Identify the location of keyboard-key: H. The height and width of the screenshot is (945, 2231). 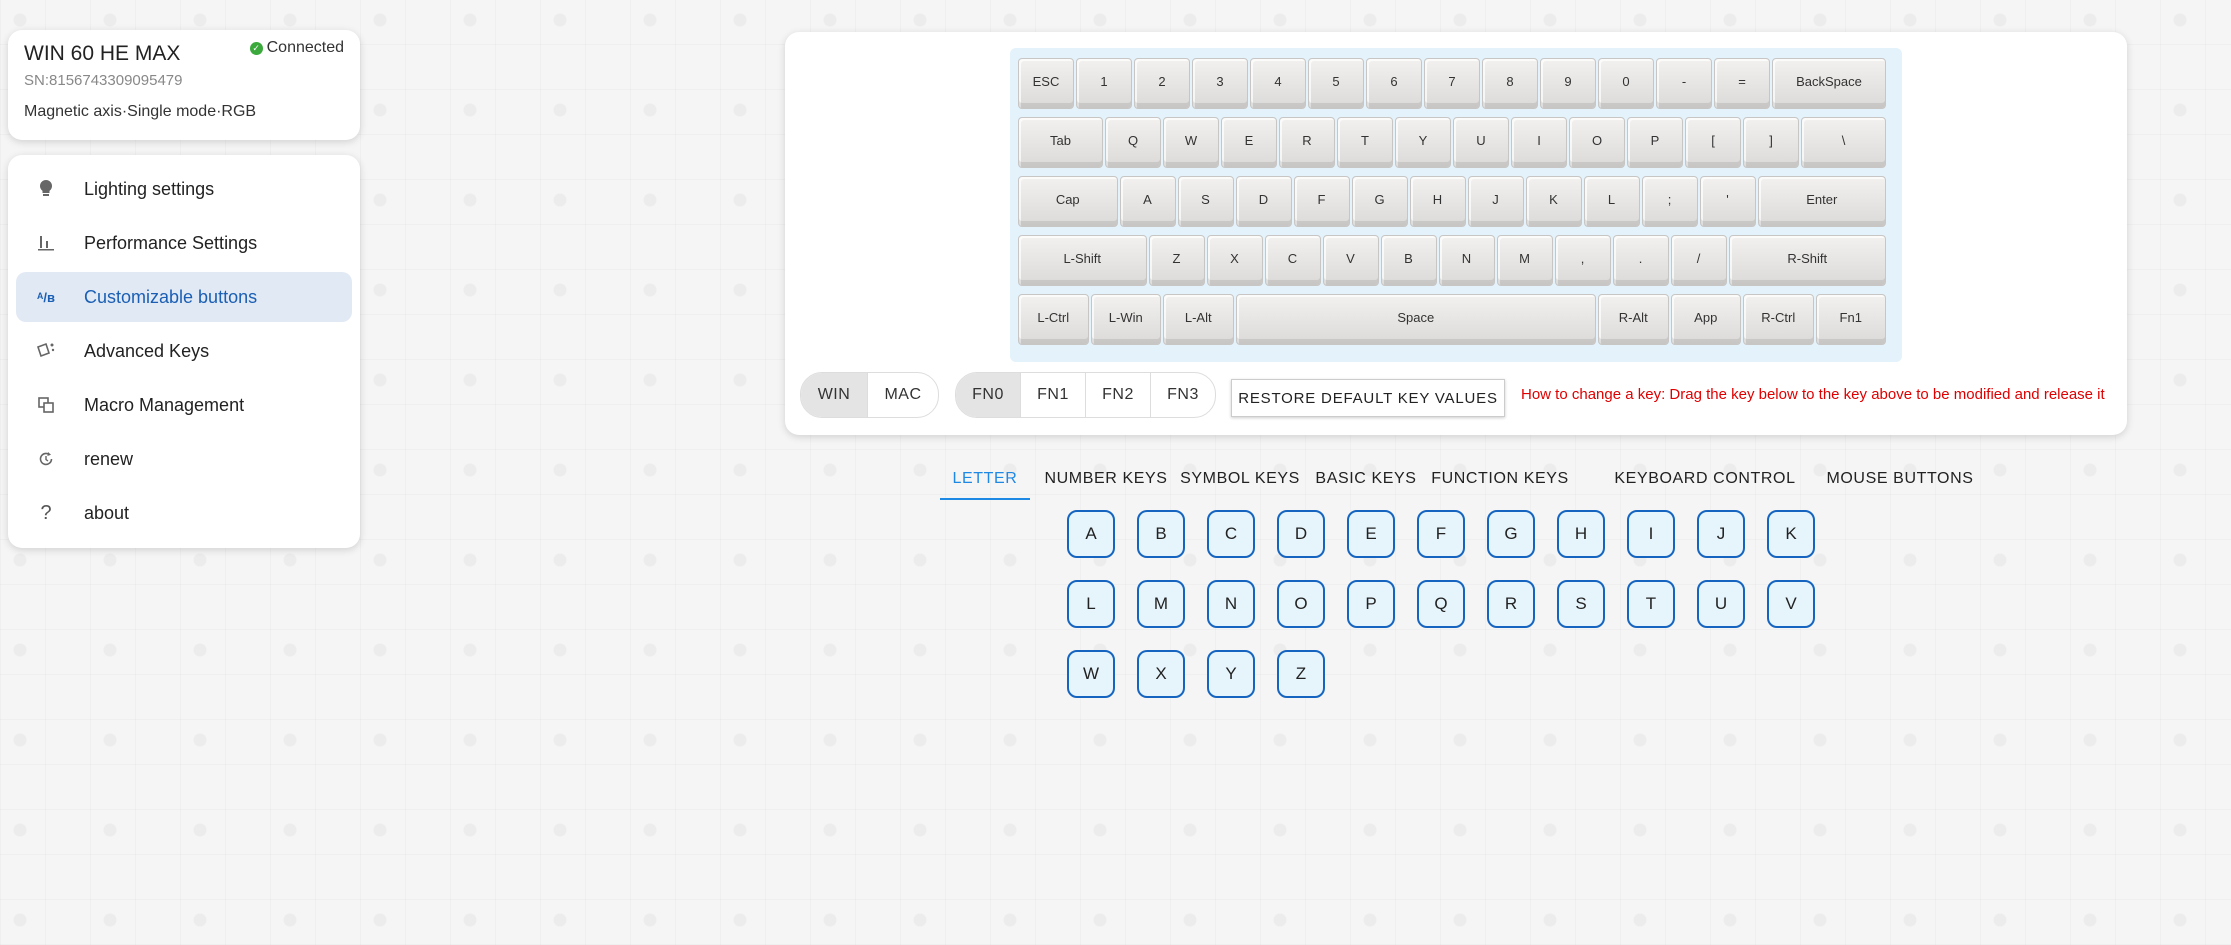
(1437, 201).